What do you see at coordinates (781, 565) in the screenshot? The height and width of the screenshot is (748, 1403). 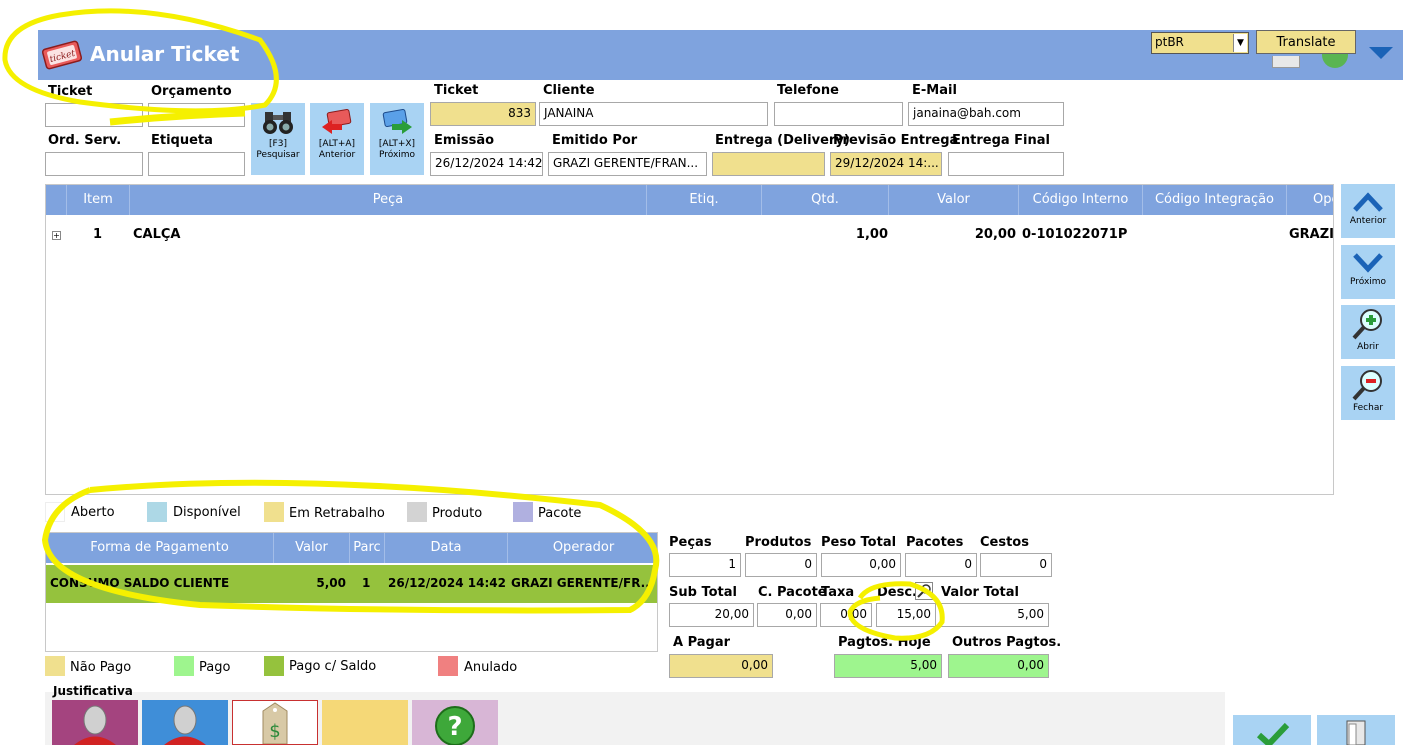 I see `produtos-field: 0` at bounding box center [781, 565].